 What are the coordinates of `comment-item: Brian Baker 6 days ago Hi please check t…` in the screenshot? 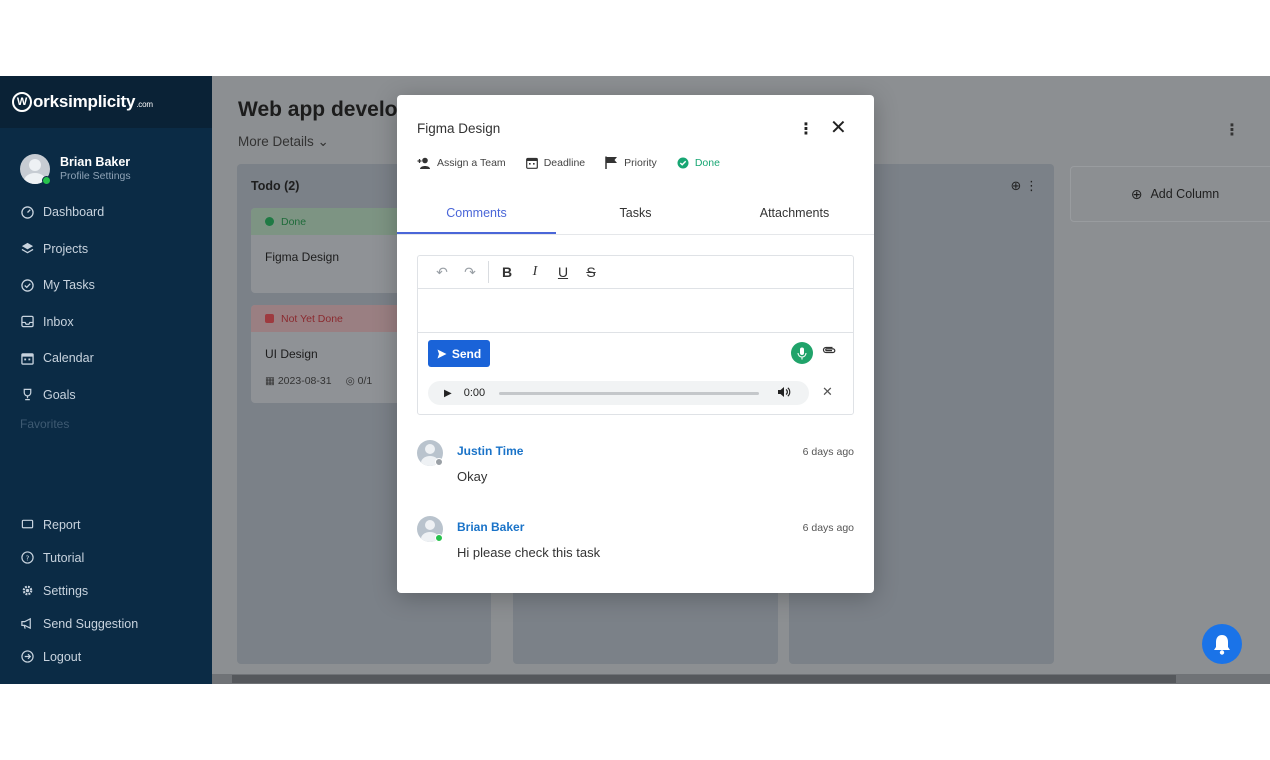 It's located at (635, 541).